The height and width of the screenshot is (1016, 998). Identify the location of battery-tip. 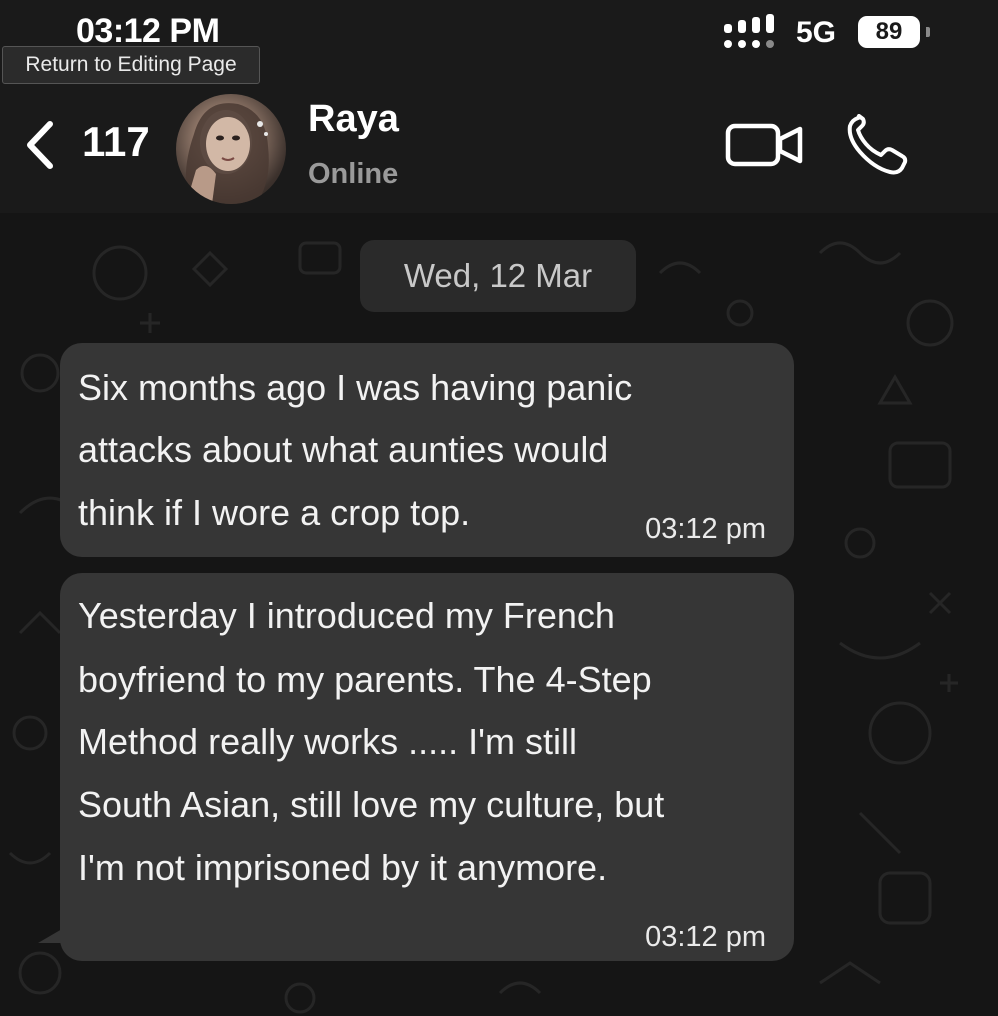
(928, 32).